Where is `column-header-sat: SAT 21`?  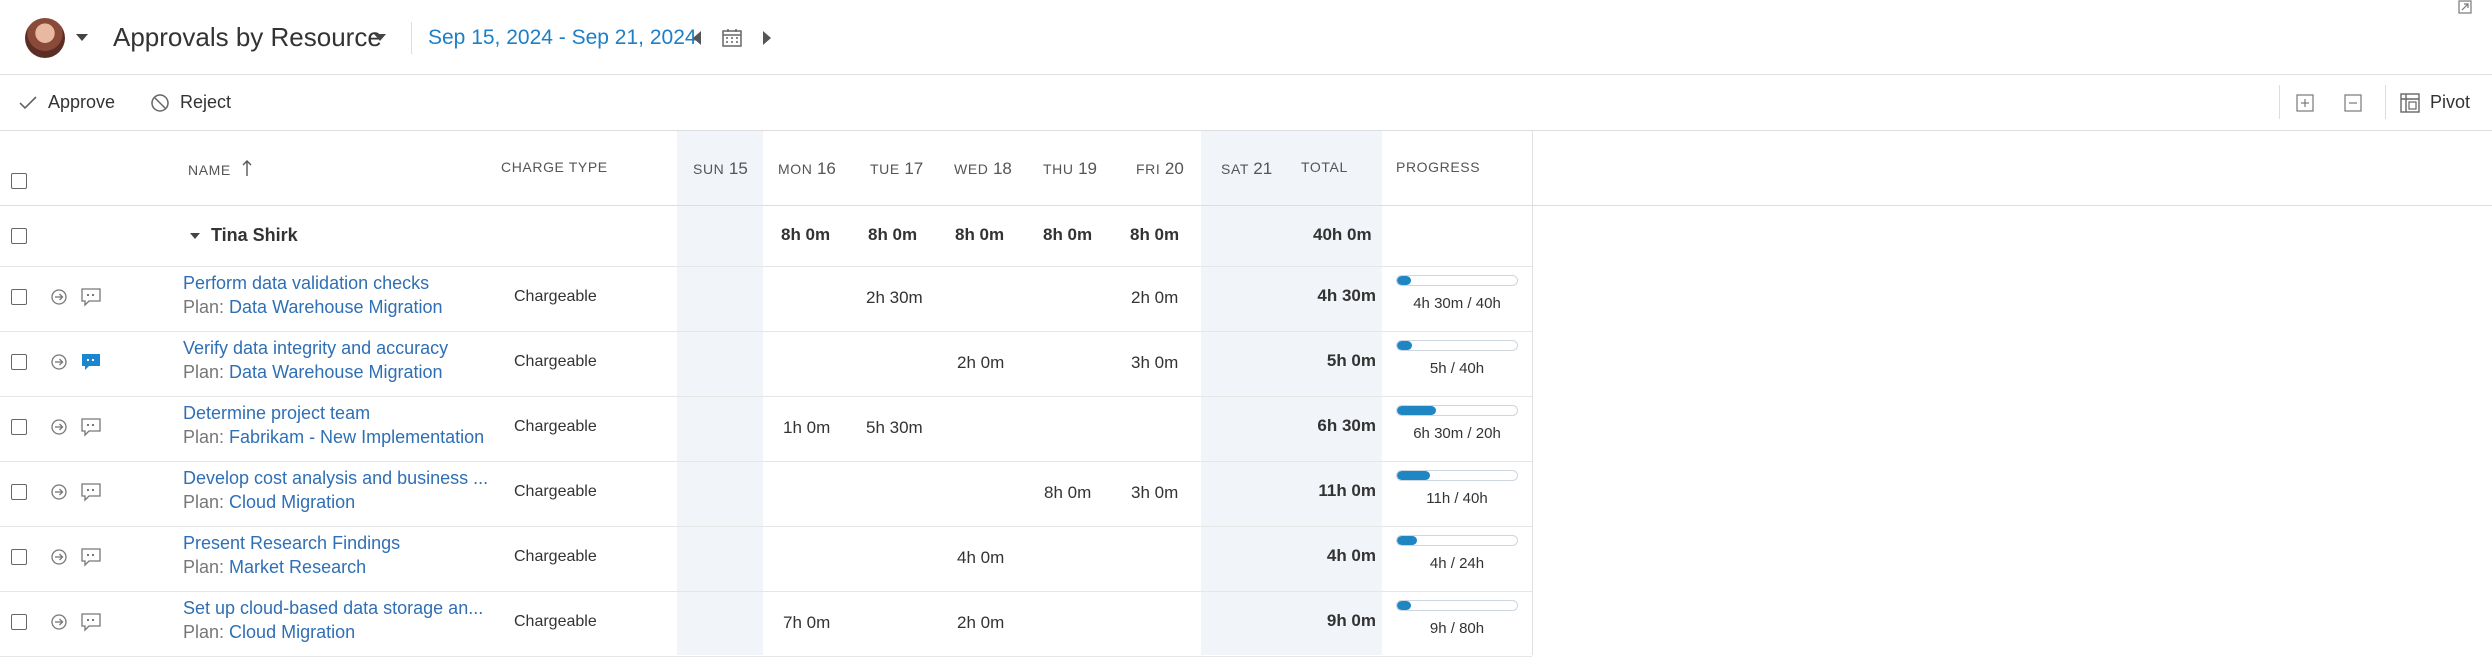 column-header-sat: SAT 21 is located at coordinates (1246, 169).